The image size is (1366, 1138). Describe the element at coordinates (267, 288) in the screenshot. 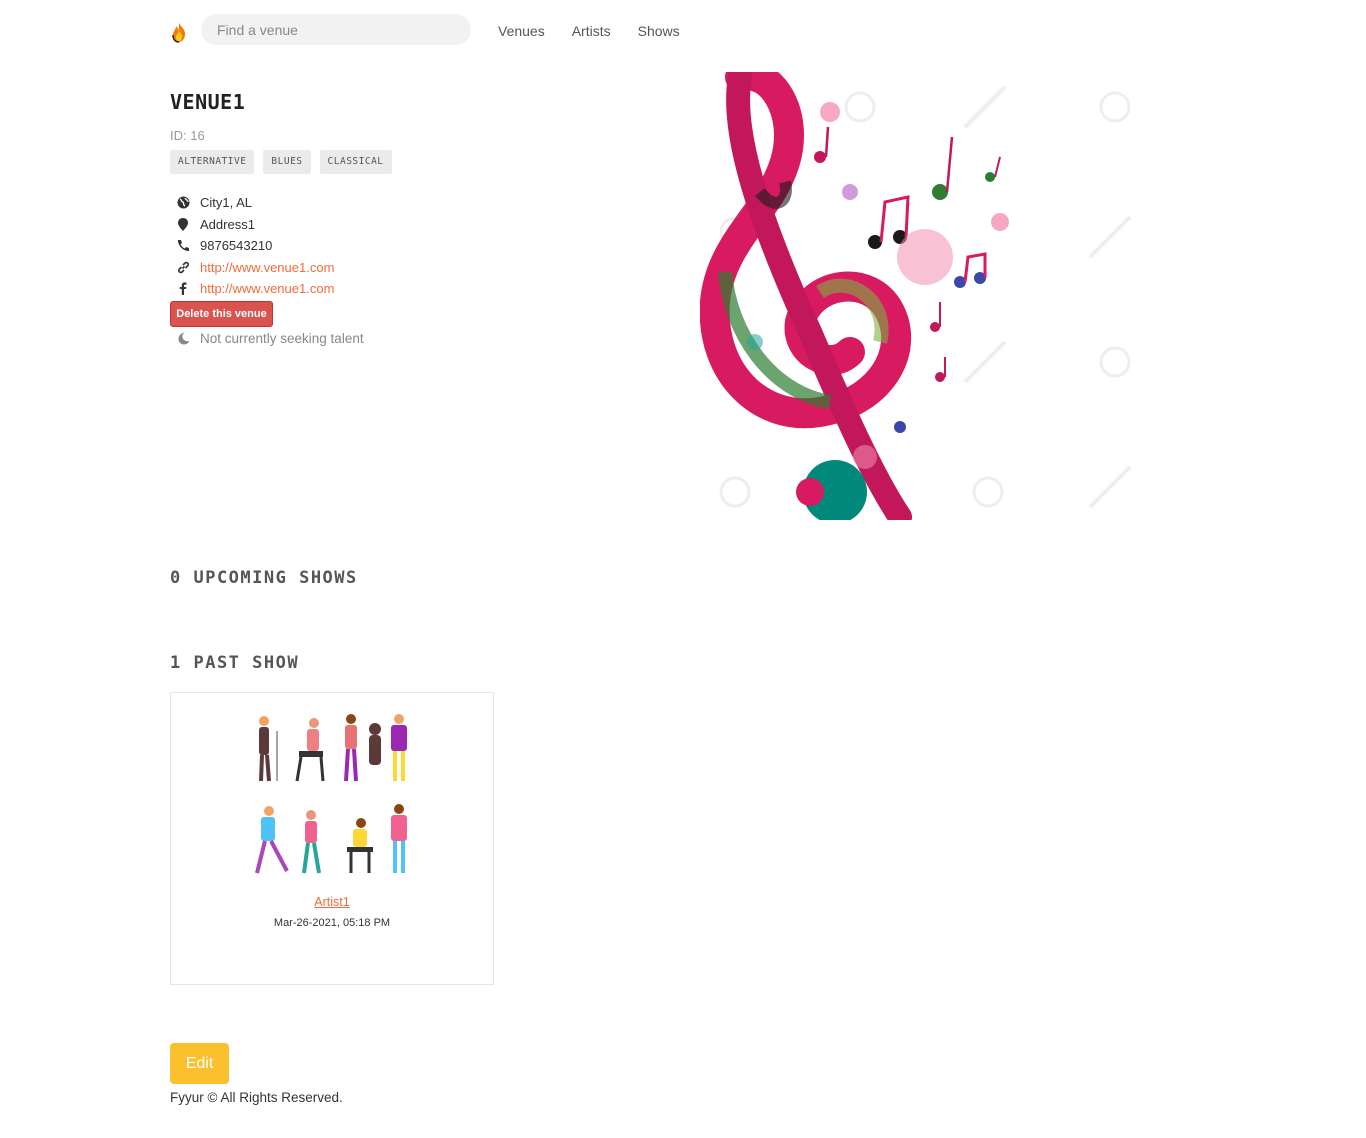

I see `venue-facebook-link: http://www.venue1.com` at that location.